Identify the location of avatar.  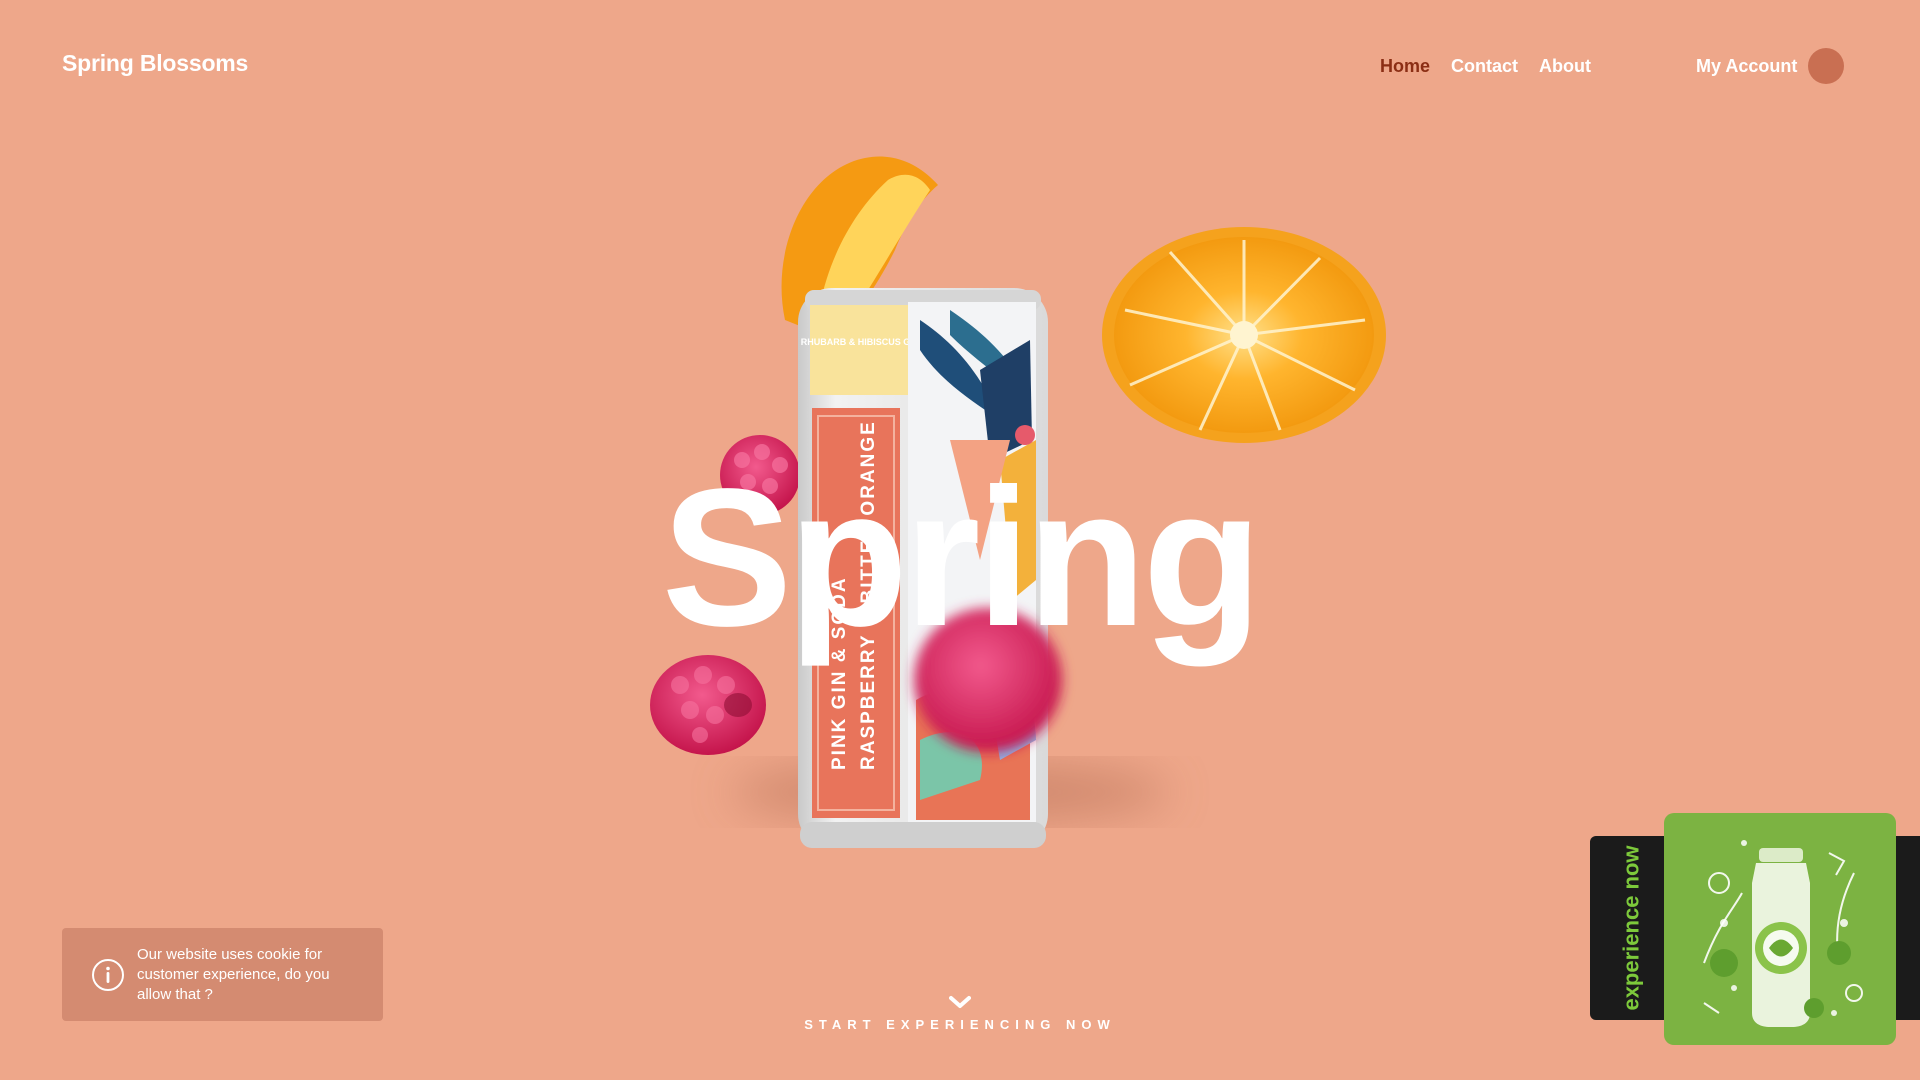
(1826, 66).